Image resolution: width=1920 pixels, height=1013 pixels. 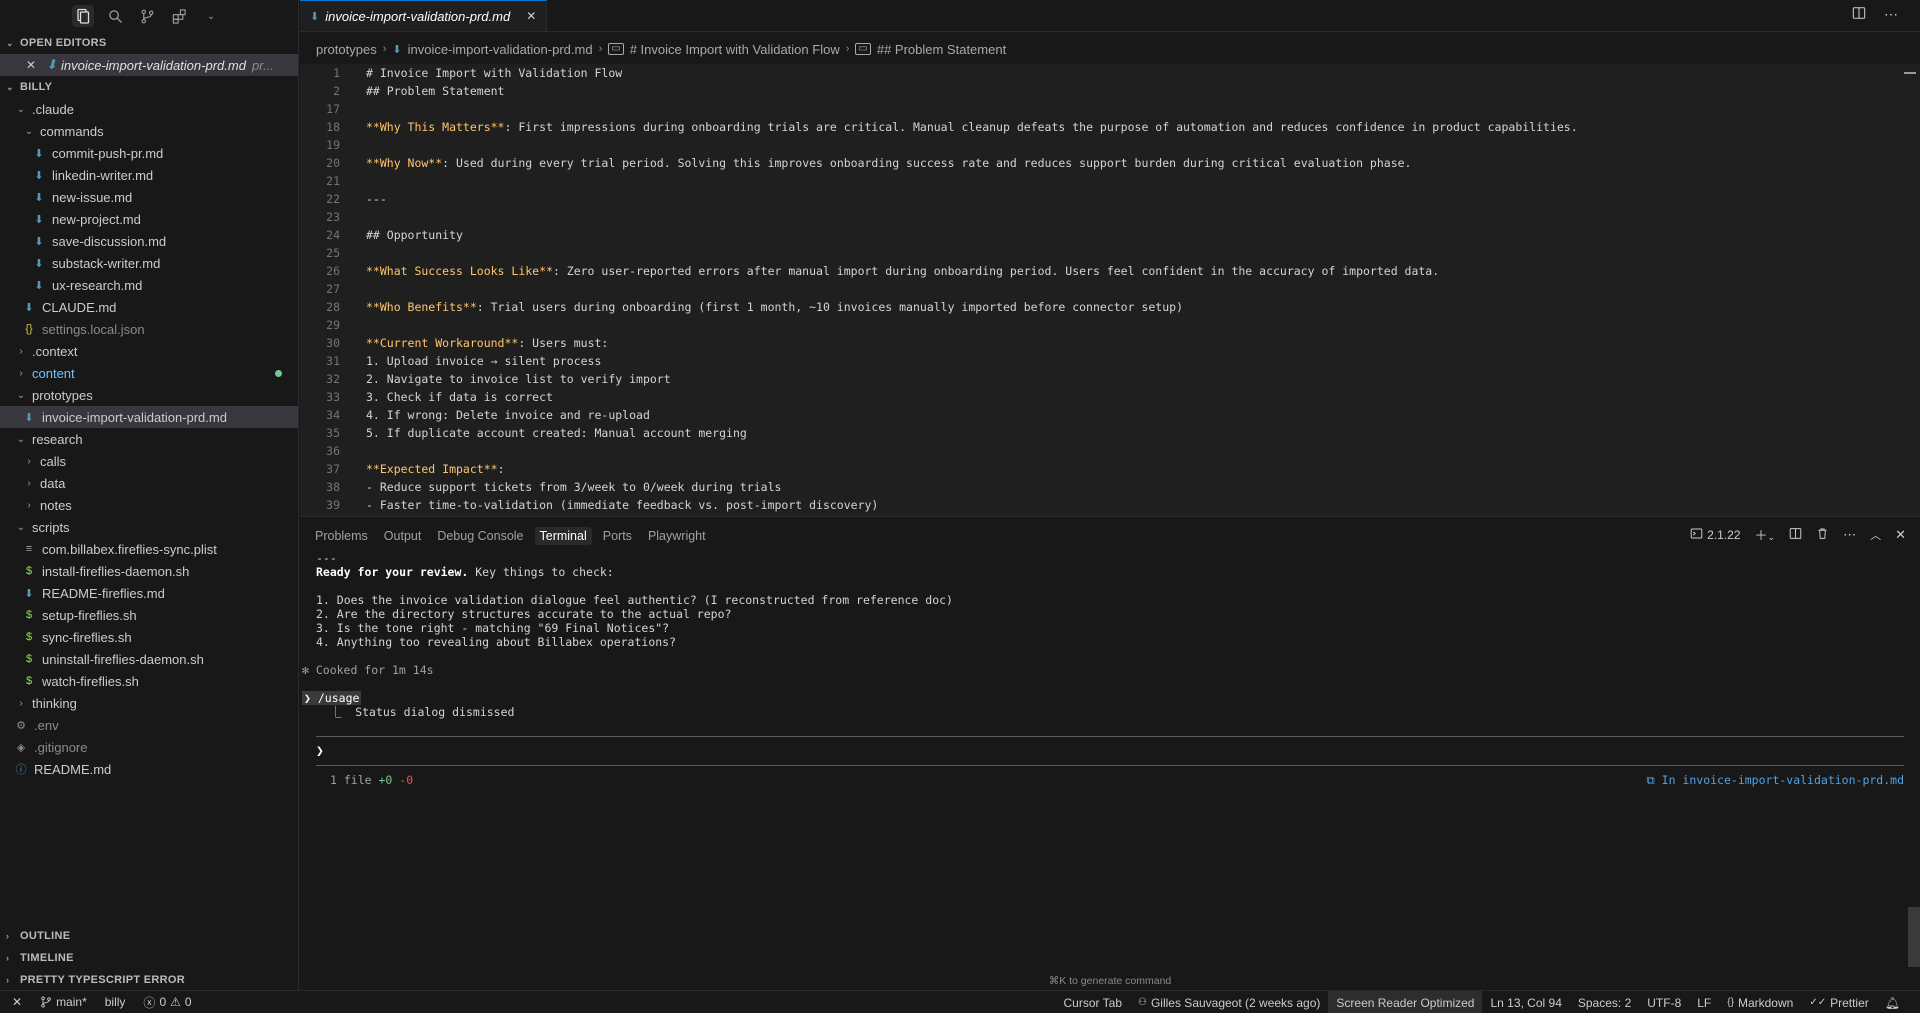 What do you see at coordinates (149, 109) in the screenshot?
I see `tree-folder-claude: ⌄ .claude` at bounding box center [149, 109].